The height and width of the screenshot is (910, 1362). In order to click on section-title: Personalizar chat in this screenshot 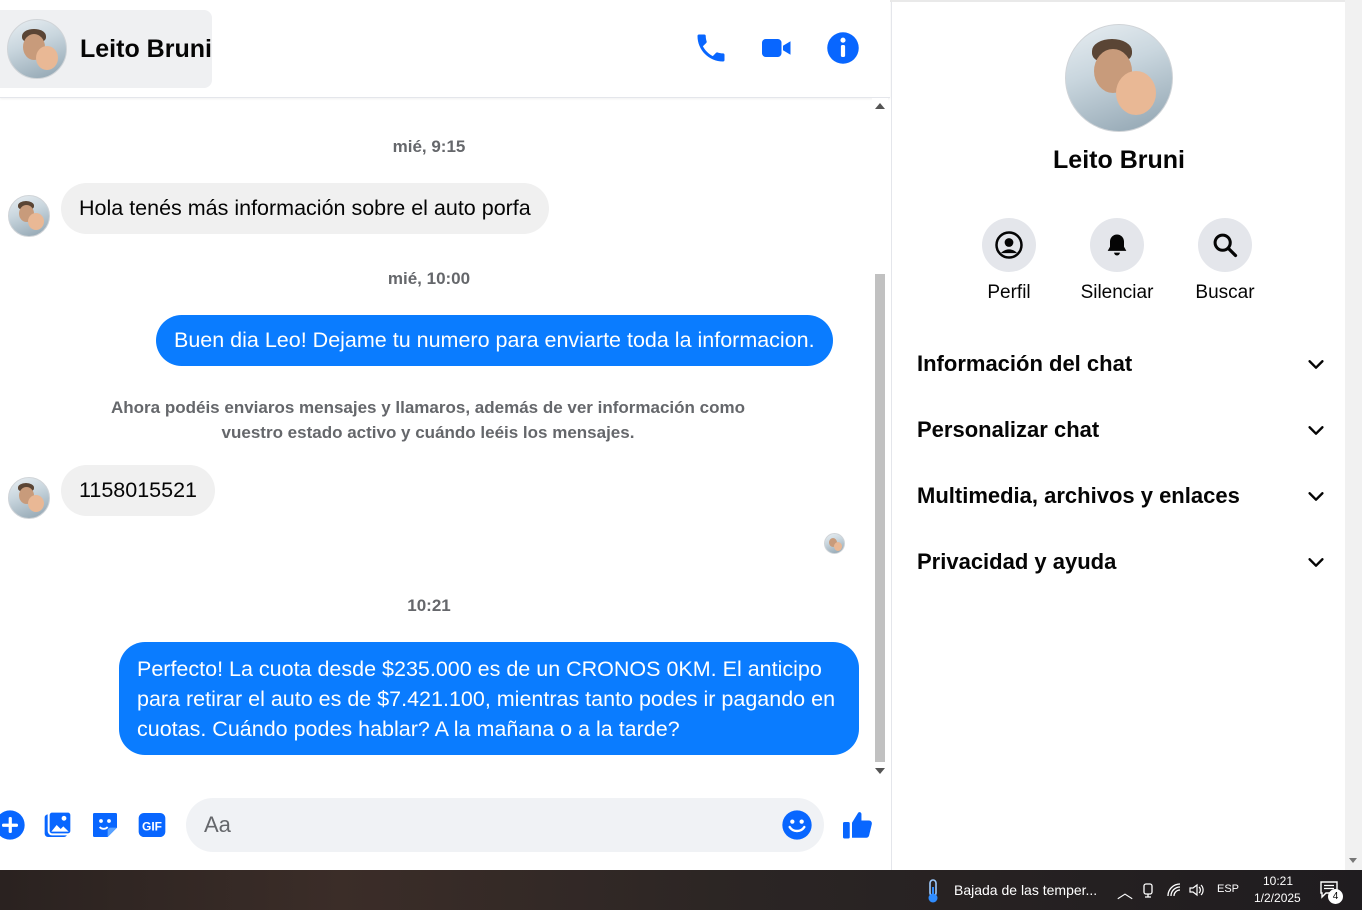, I will do `click(1008, 429)`.